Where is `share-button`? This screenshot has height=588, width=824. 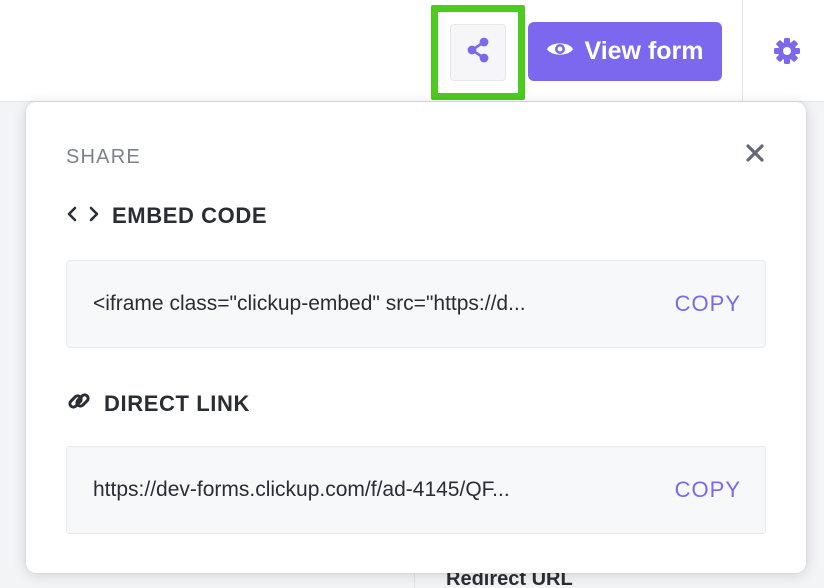 share-button is located at coordinates (478, 52).